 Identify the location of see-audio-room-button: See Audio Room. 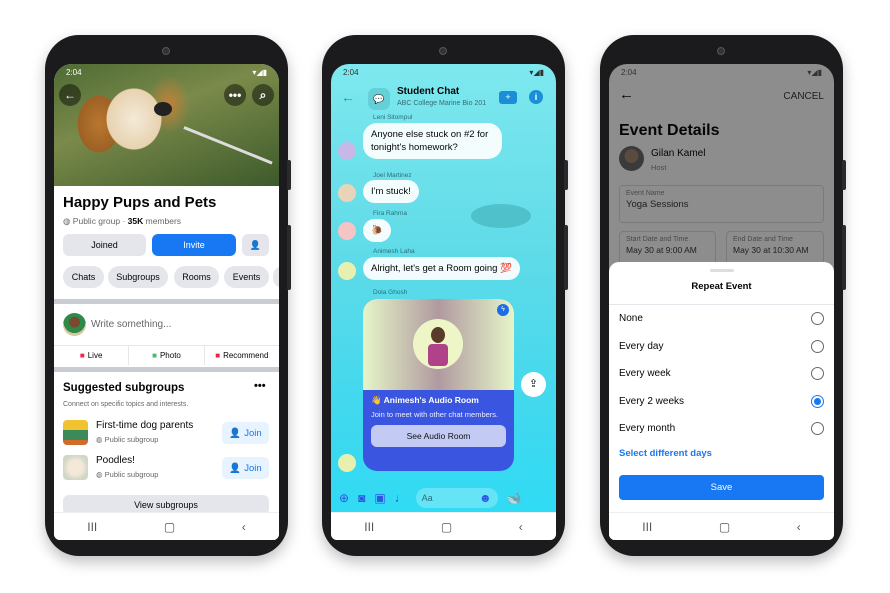
(438, 436).